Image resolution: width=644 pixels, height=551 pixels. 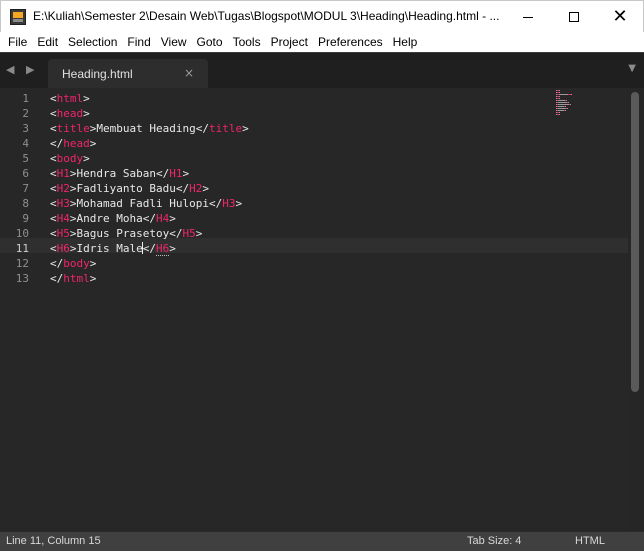 I want to click on menu-goto: Goto, so click(x=210, y=42).